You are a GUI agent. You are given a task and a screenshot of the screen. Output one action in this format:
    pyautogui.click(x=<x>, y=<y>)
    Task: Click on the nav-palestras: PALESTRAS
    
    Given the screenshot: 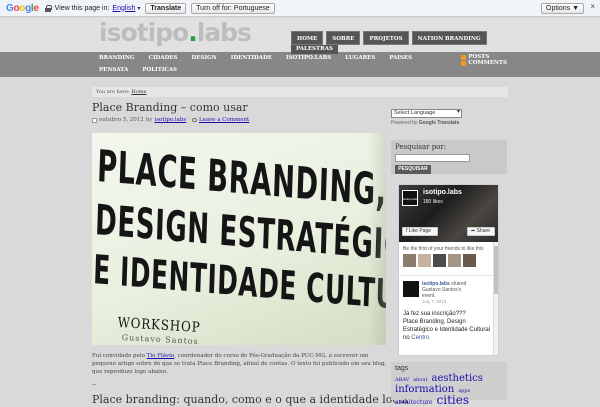 What is the action you would take?
    pyautogui.click(x=314, y=49)
    